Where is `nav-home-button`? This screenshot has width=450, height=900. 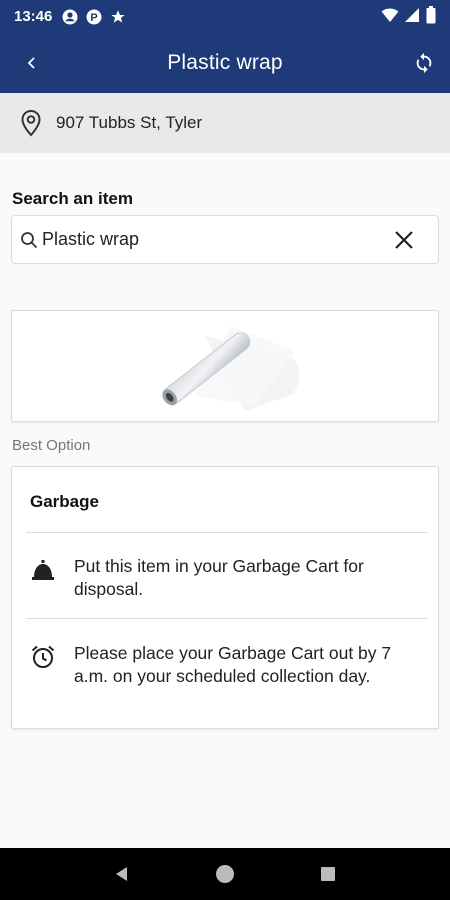 nav-home-button is located at coordinates (225, 874).